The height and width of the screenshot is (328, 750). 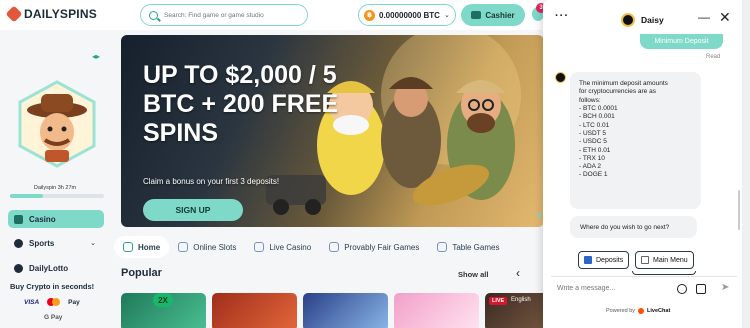 I want to click on buy-crypto-heading: Buy Crypto in seconds!, so click(x=52, y=286).